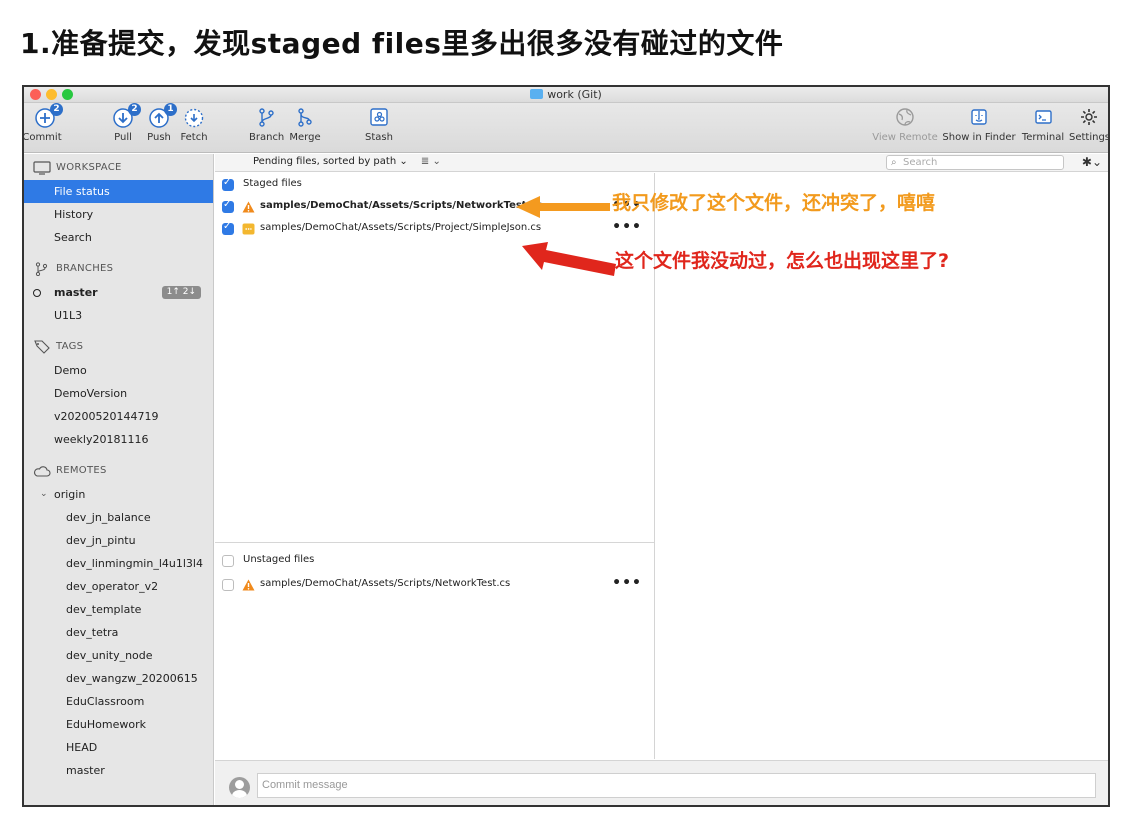 The height and width of the screenshot is (829, 1128). Describe the element at coordinates (118, 770) in the screenshot. I see `sidebar-remote-branch: master` at that location.